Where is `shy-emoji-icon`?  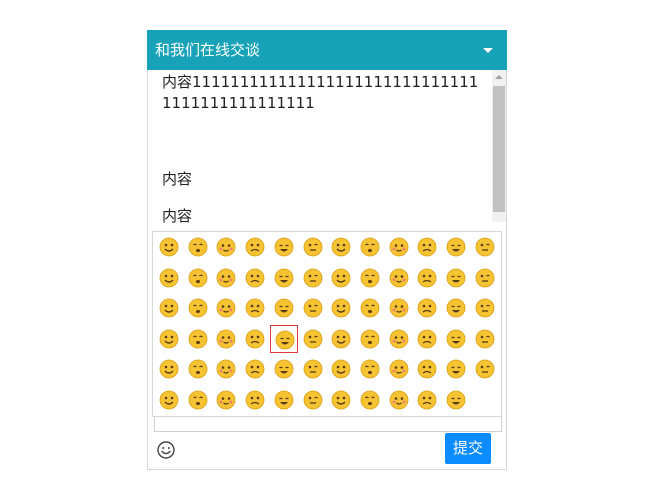 shy-emoji-icon is located at coordinates (485, 339).